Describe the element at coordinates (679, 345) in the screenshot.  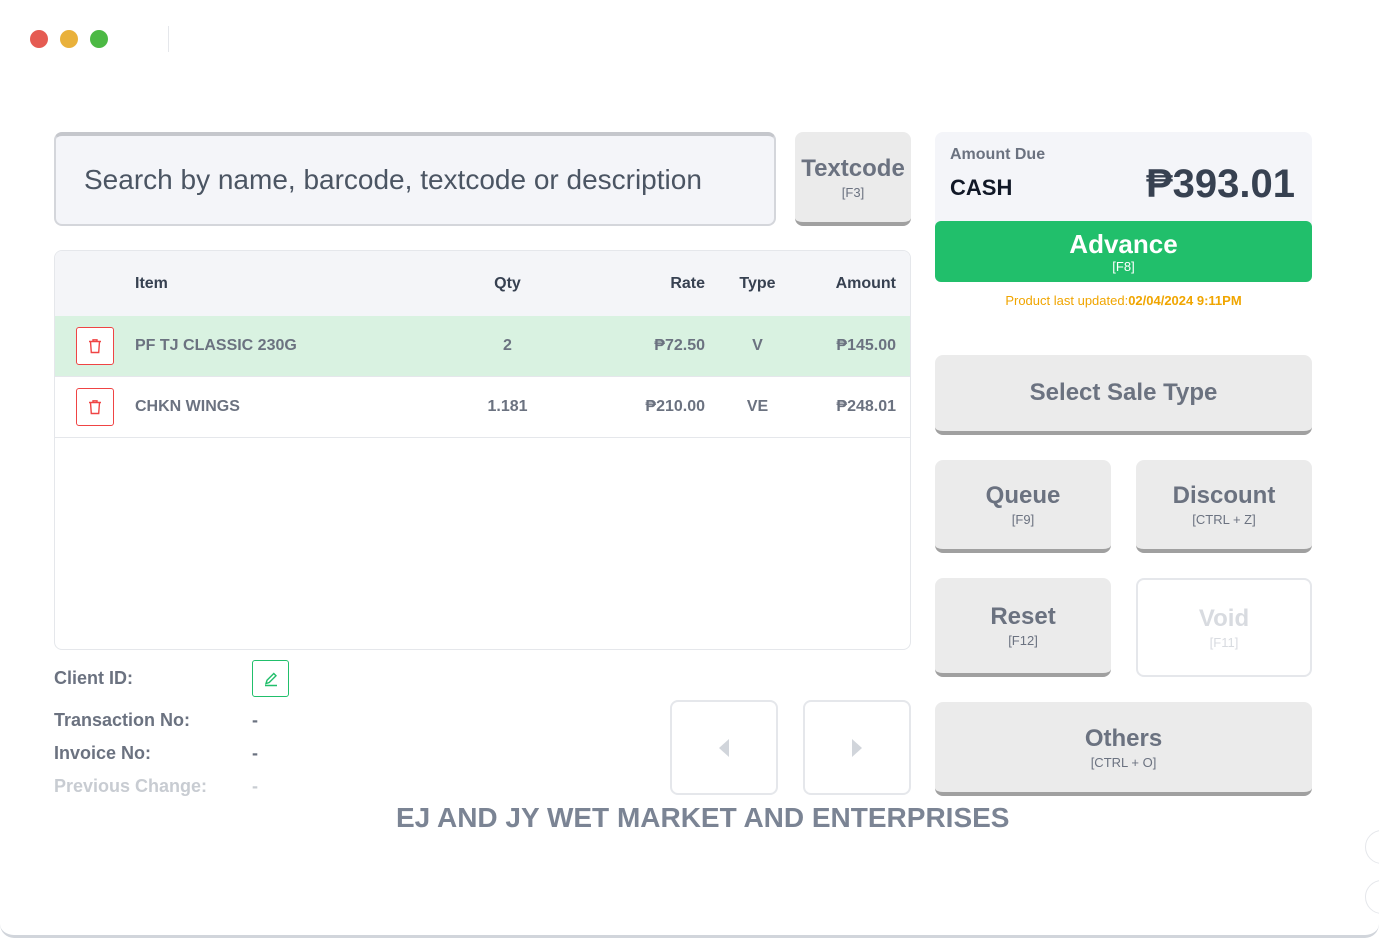
I see `row-rate: ₱72.50` at that location.